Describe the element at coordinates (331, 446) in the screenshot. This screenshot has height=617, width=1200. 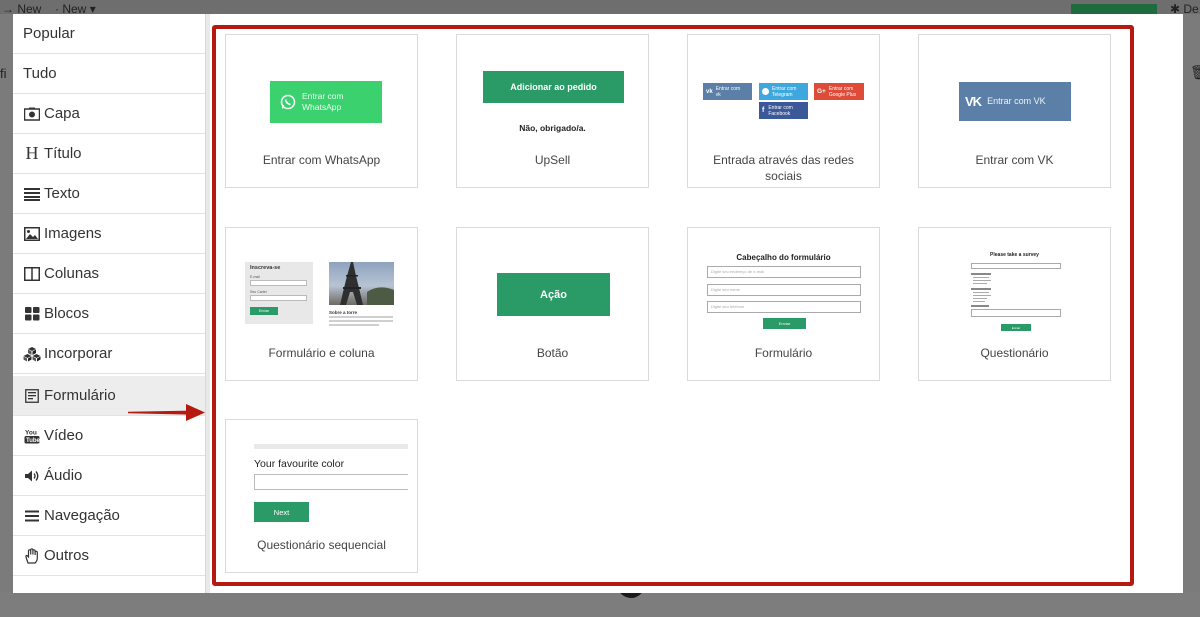
I see `sequential-progress-bar` at that location.